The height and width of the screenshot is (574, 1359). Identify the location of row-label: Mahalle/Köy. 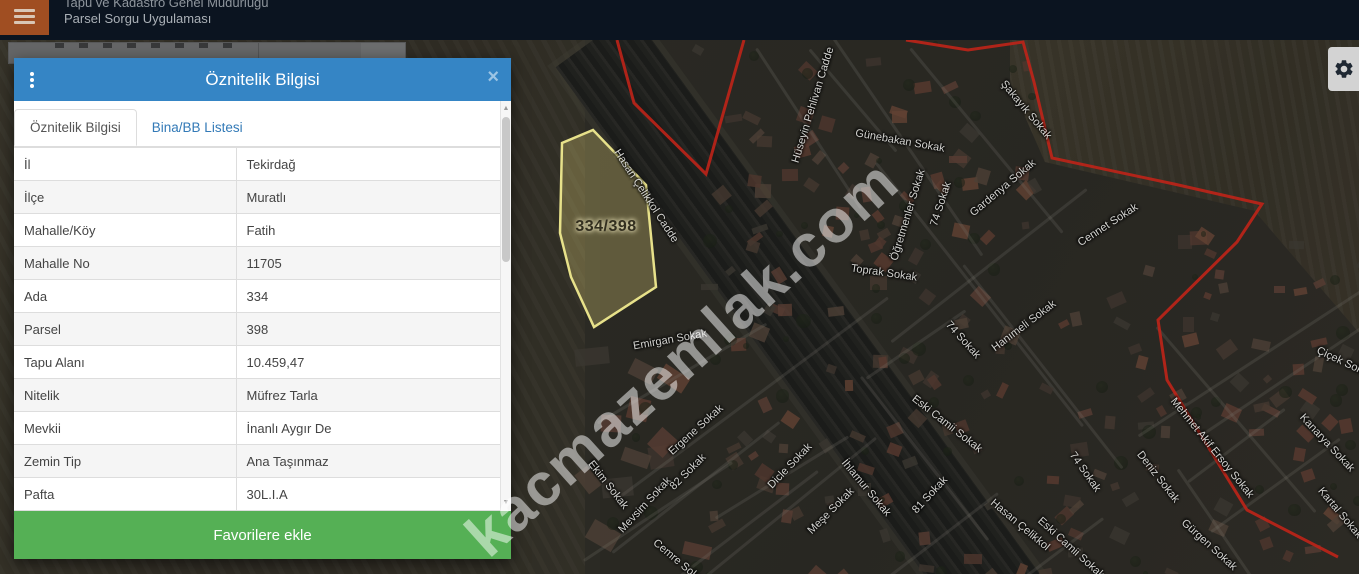
(125, 230).